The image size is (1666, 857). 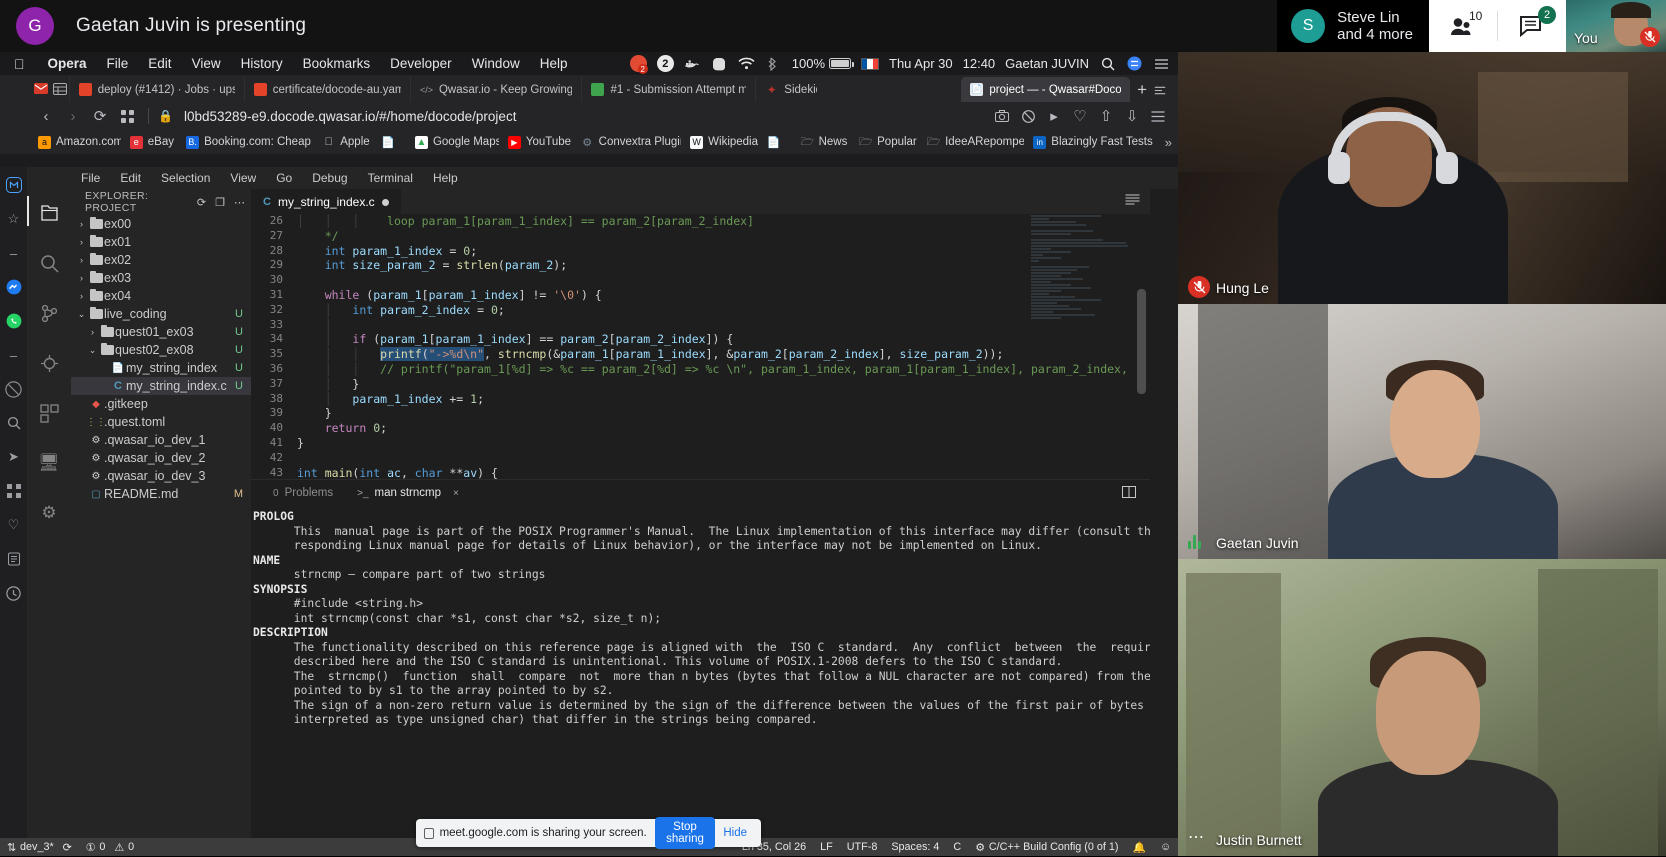 What do you see at coordinates (49, 513) in the screenshot?
I see `settings-gear-icon: ⚙` at bounding box center [49, 513].